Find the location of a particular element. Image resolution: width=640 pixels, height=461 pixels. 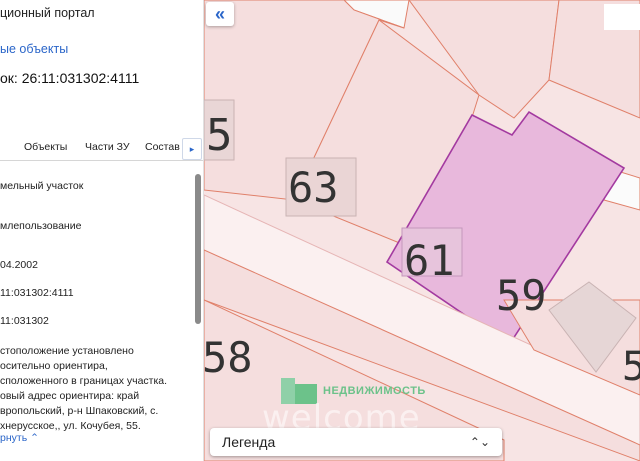

info-line: 04.2002 is located at coordinates (19, 265).